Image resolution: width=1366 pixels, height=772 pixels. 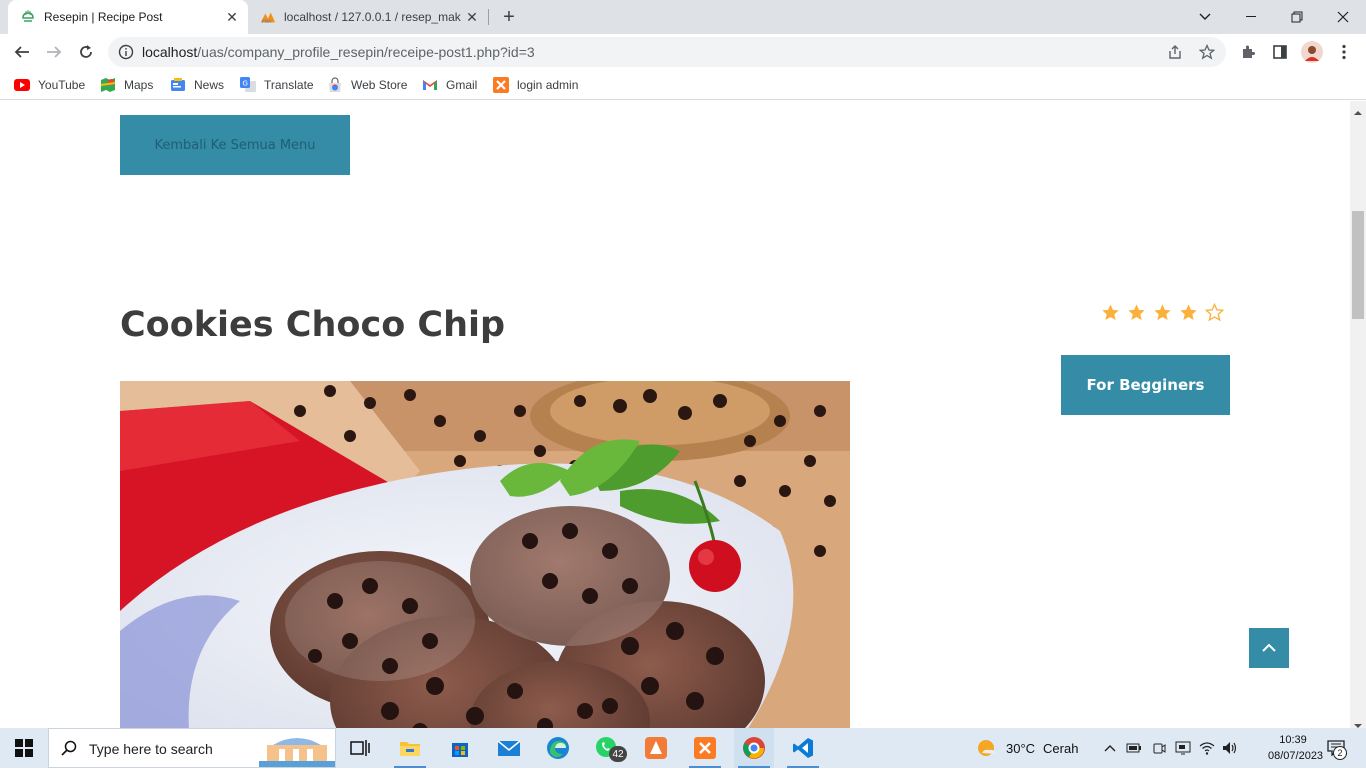 What do you see at coordinates (1175, 54) in the screenshot?
I see `share-icon` at bounding box center [1175, 54].